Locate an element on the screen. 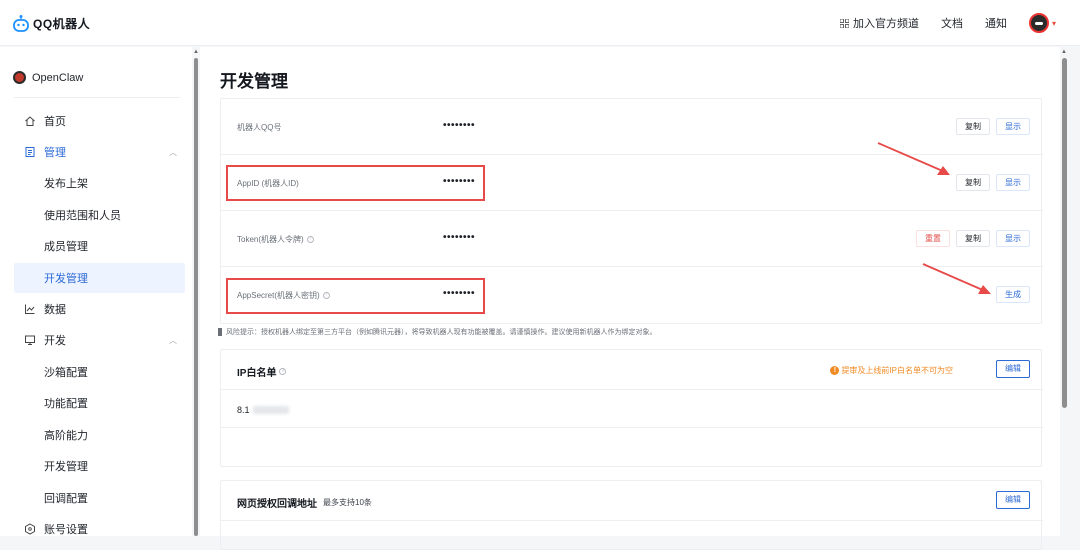 The image size is (1080, 550). credential-label: Token(机器人令牌) ? is located at coordinates (275, 239).